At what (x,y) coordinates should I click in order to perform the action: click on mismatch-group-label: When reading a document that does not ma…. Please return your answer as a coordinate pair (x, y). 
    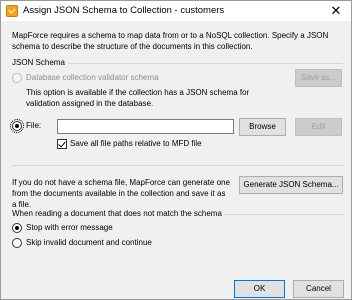
    Looking at the image, I should click on (118, 213).